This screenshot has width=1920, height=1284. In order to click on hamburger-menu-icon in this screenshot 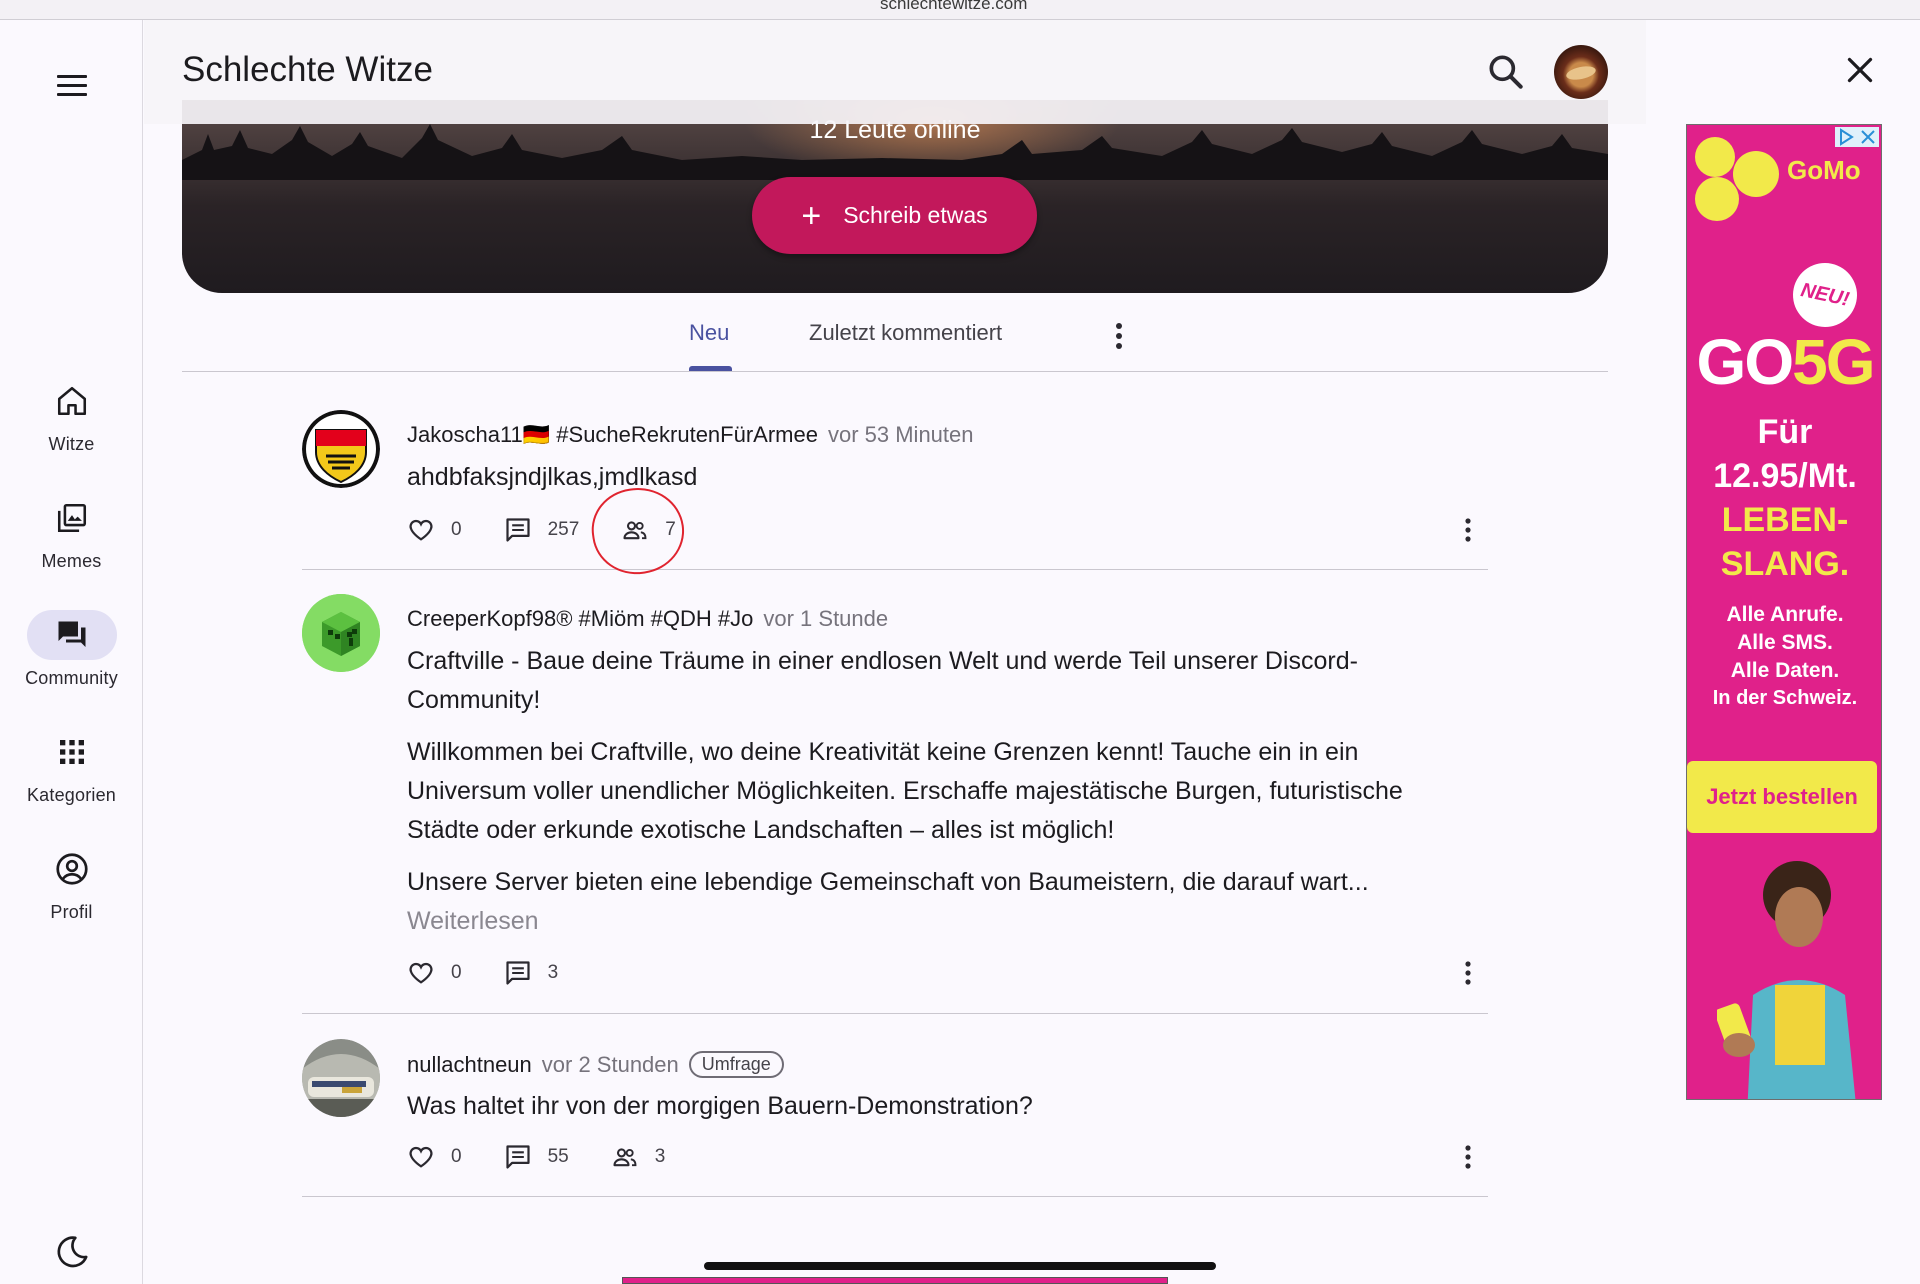, I will do `click(72, 86)`.